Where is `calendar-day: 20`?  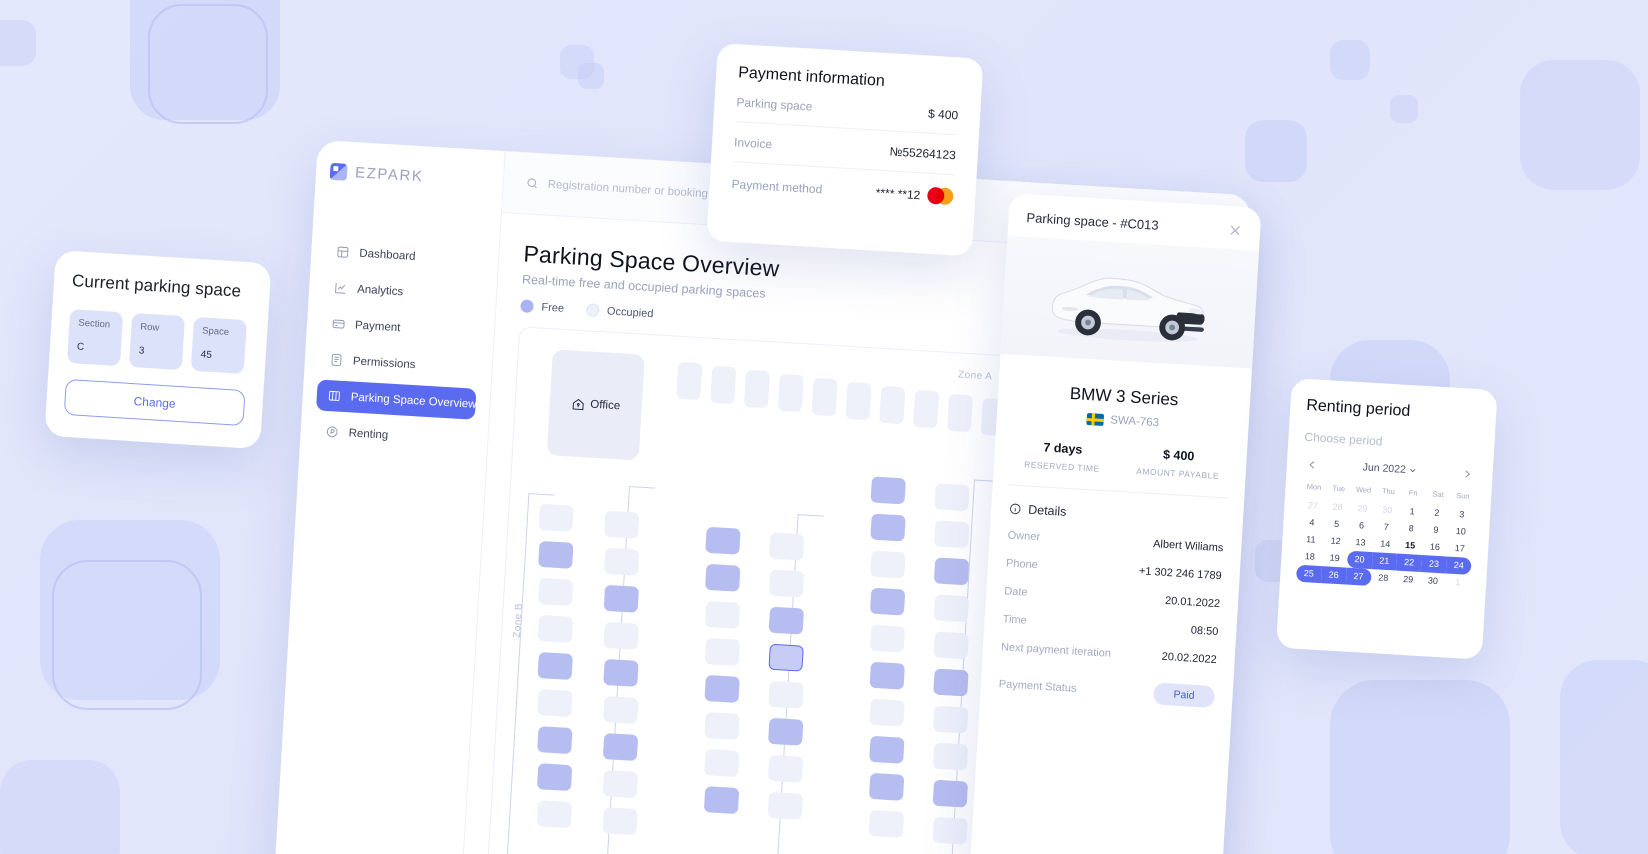
calendar-day: 20 is located at coordinates (1359, 560).